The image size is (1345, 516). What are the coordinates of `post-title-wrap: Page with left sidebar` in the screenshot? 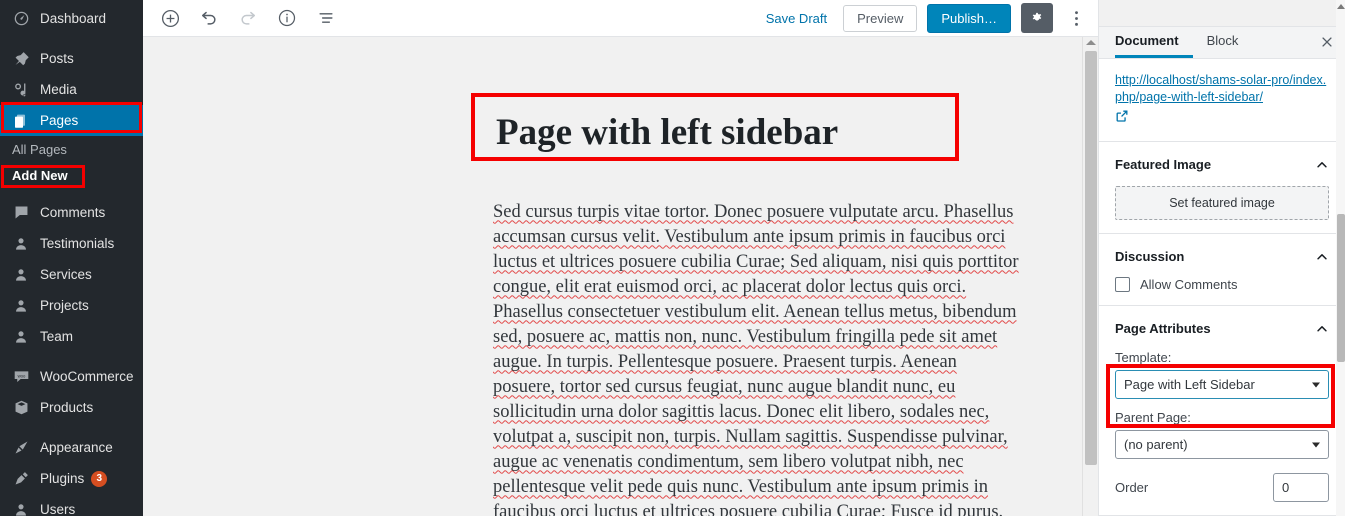 It's located at (715, 133).